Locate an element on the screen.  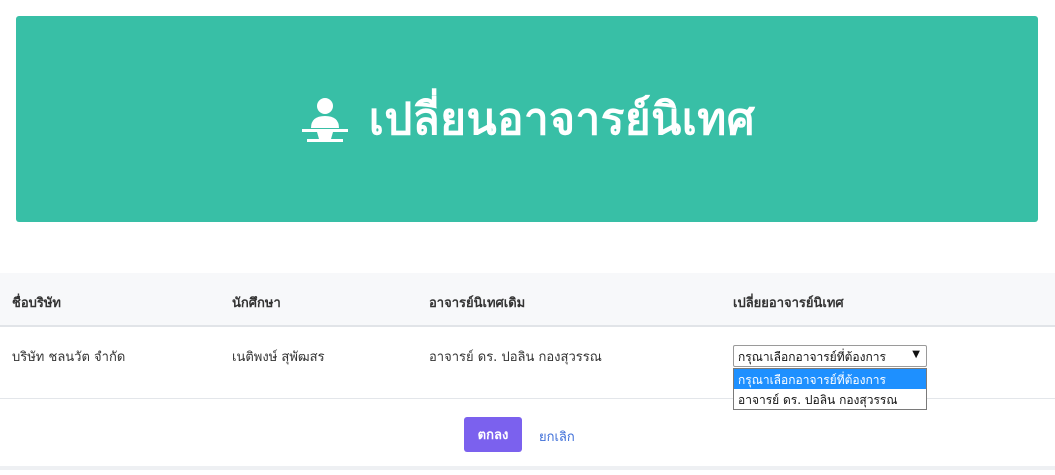
company-cell: บริษัท ชลนวัต จำกัด is located at coordinates (69, 357).